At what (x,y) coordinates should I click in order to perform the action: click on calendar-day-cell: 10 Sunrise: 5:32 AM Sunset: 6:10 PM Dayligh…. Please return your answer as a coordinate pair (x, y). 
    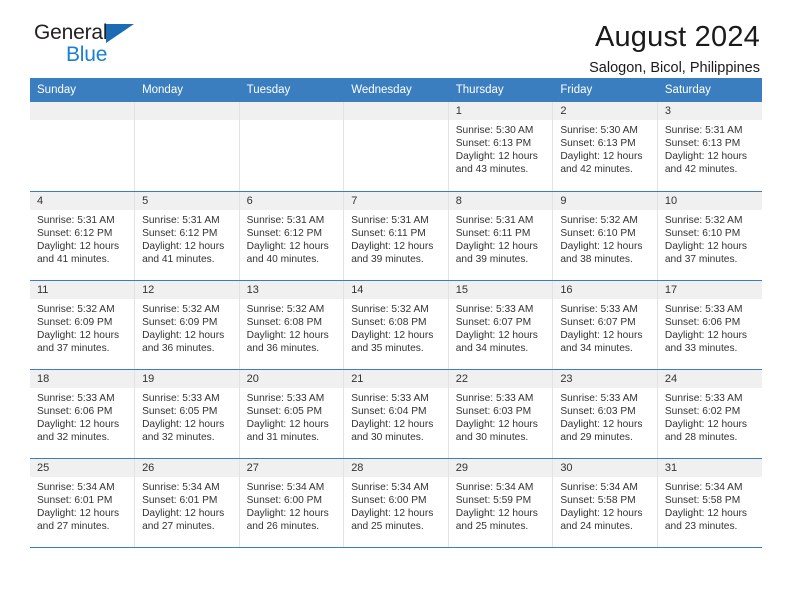
    Looking at the image, I should click on (709, 236).